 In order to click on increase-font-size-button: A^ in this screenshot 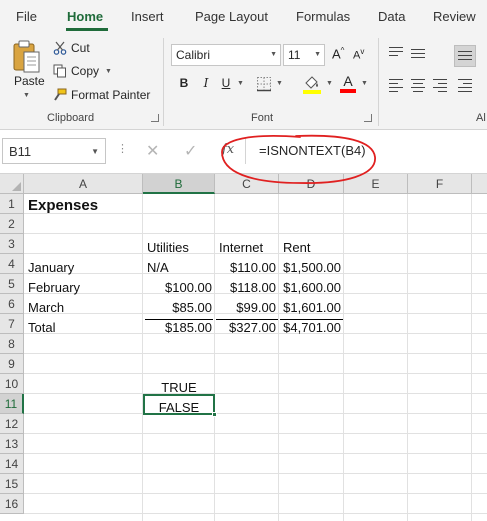, I will do `click(338, 53)`.